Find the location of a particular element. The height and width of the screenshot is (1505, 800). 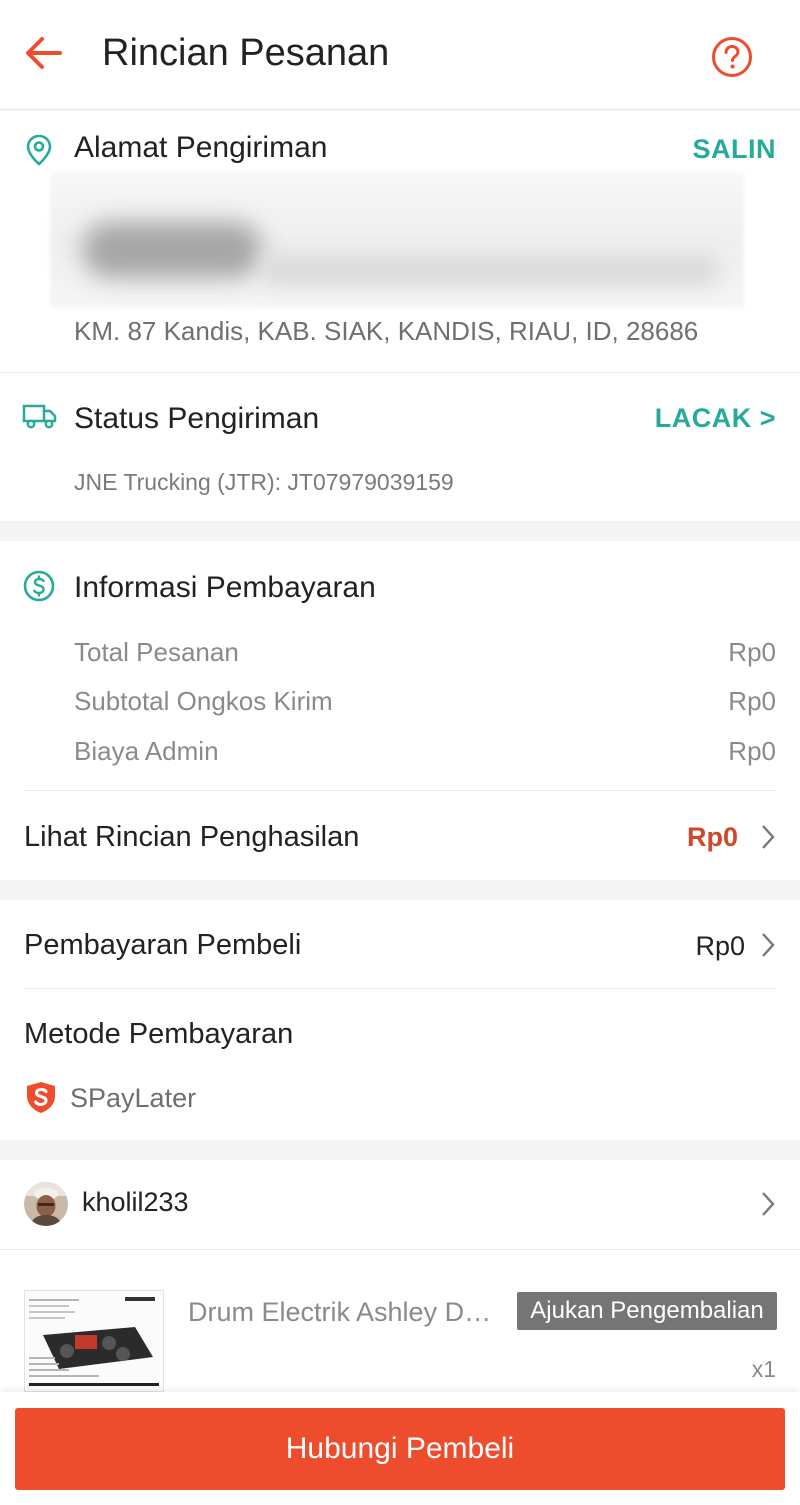

avatar is located at coordinates (46, 1204).